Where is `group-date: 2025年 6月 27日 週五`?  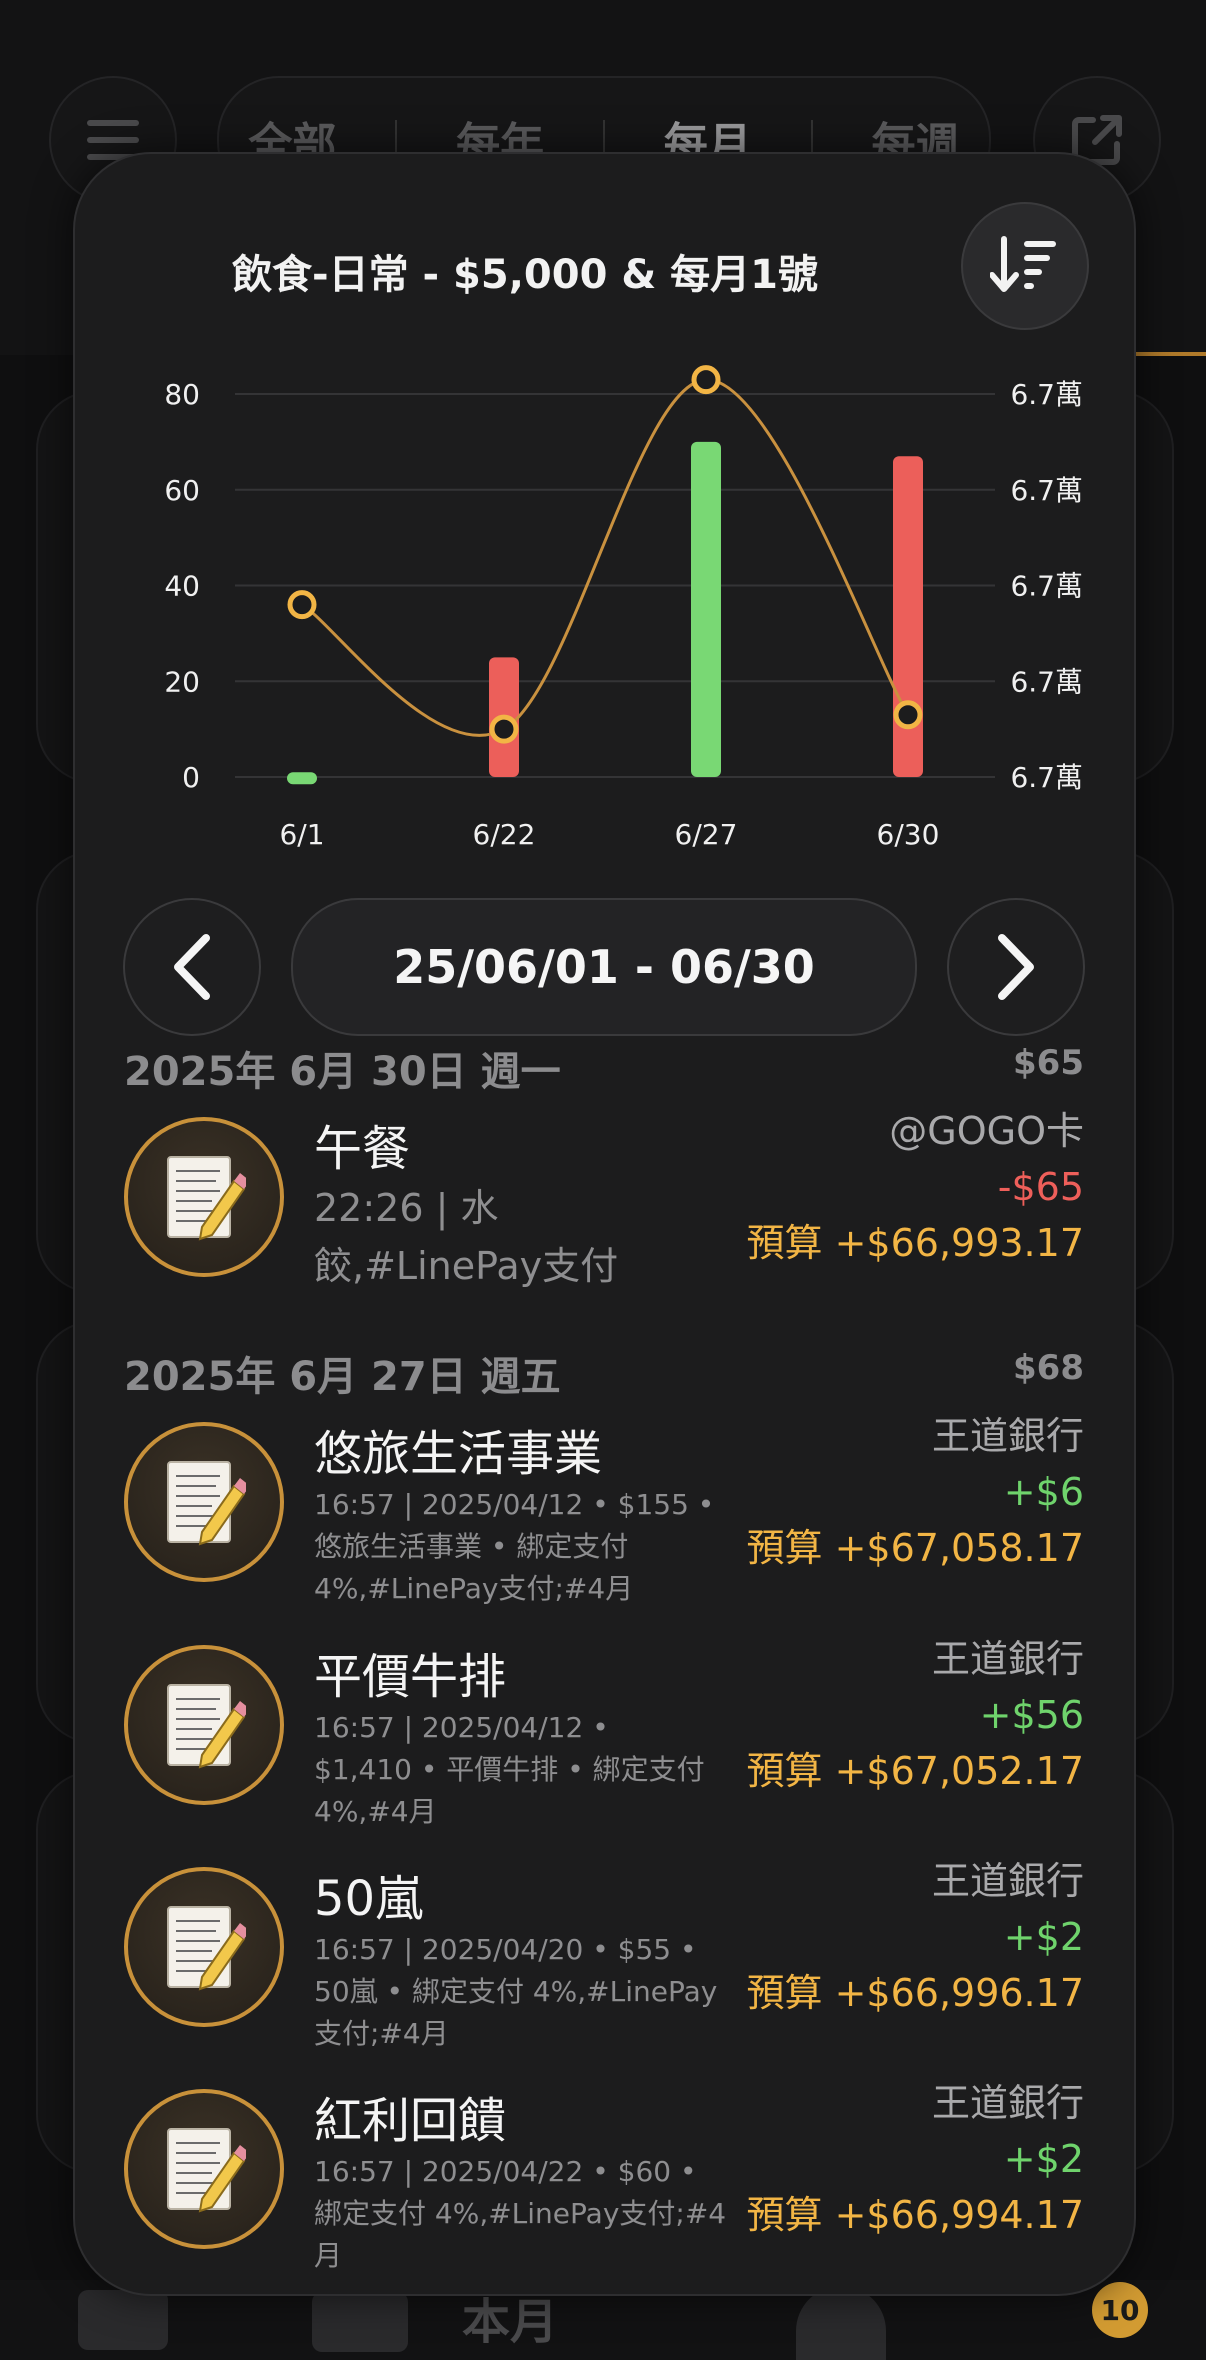 group-date: 2025年 6月 27日 週五 is located at coordinates (342, 1377).